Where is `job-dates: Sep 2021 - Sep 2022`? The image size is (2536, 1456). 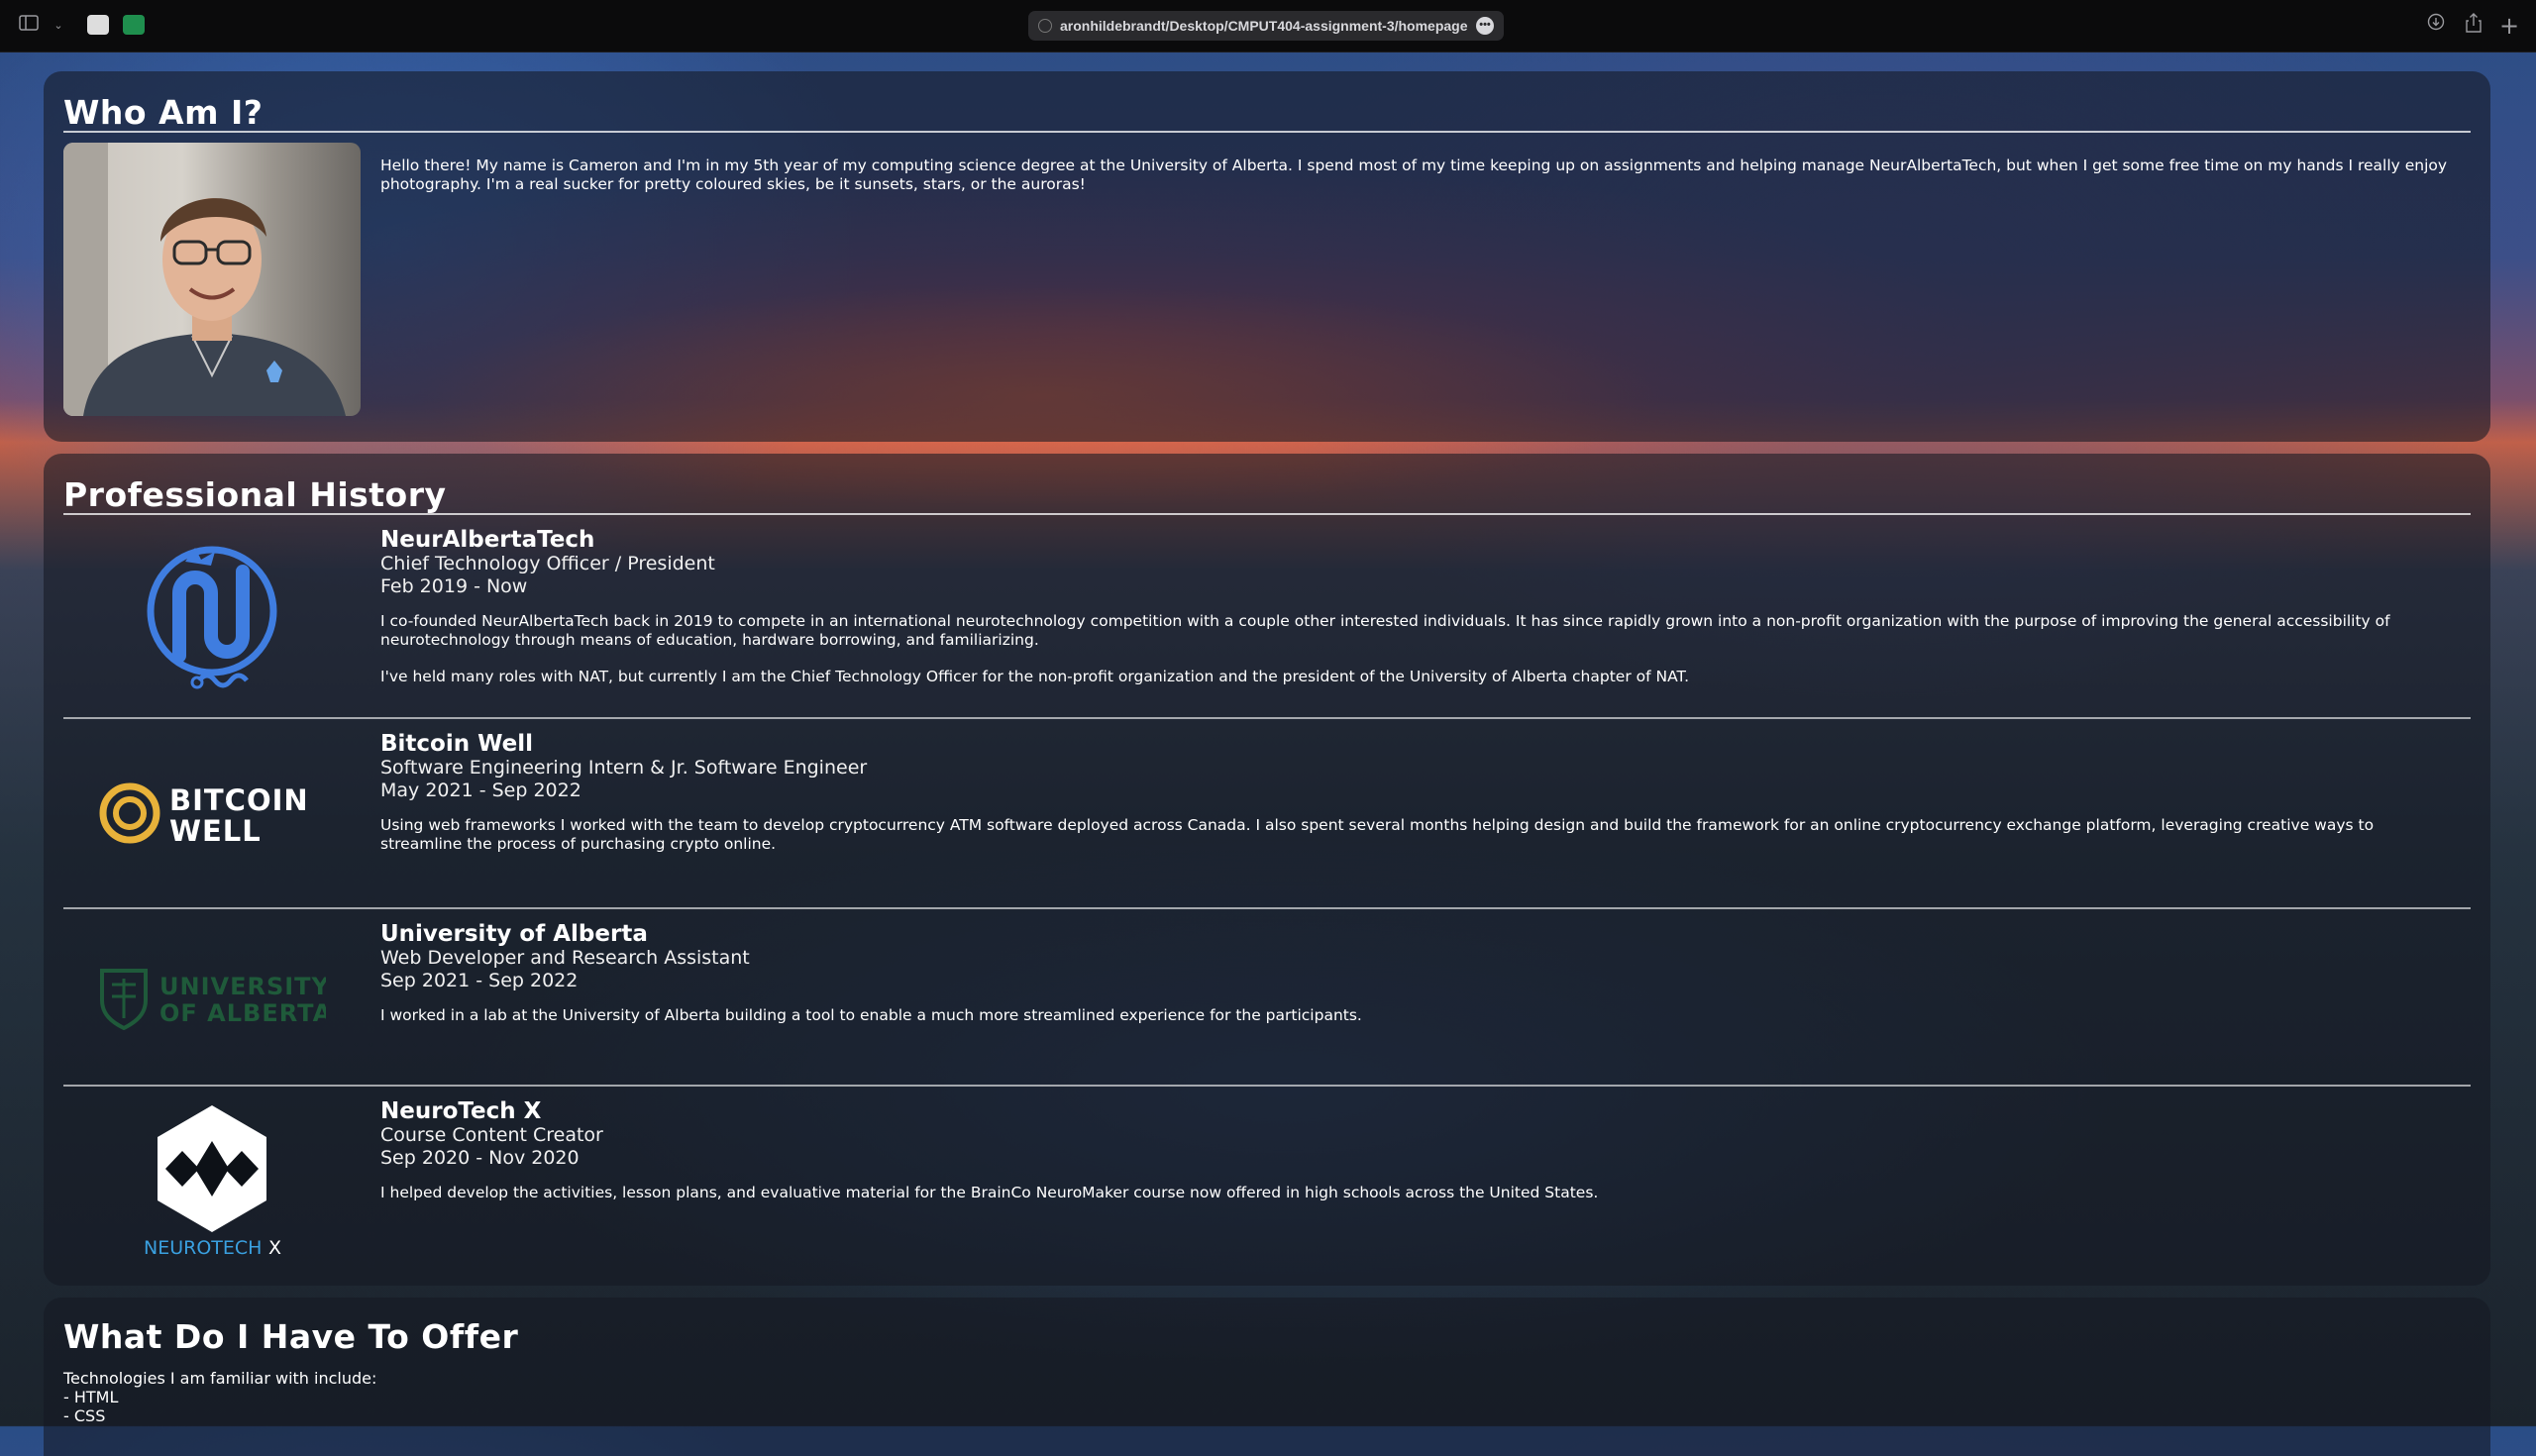
job-dates: Sep 2021 - Sep 2022 is located at coordinates (479, 980).